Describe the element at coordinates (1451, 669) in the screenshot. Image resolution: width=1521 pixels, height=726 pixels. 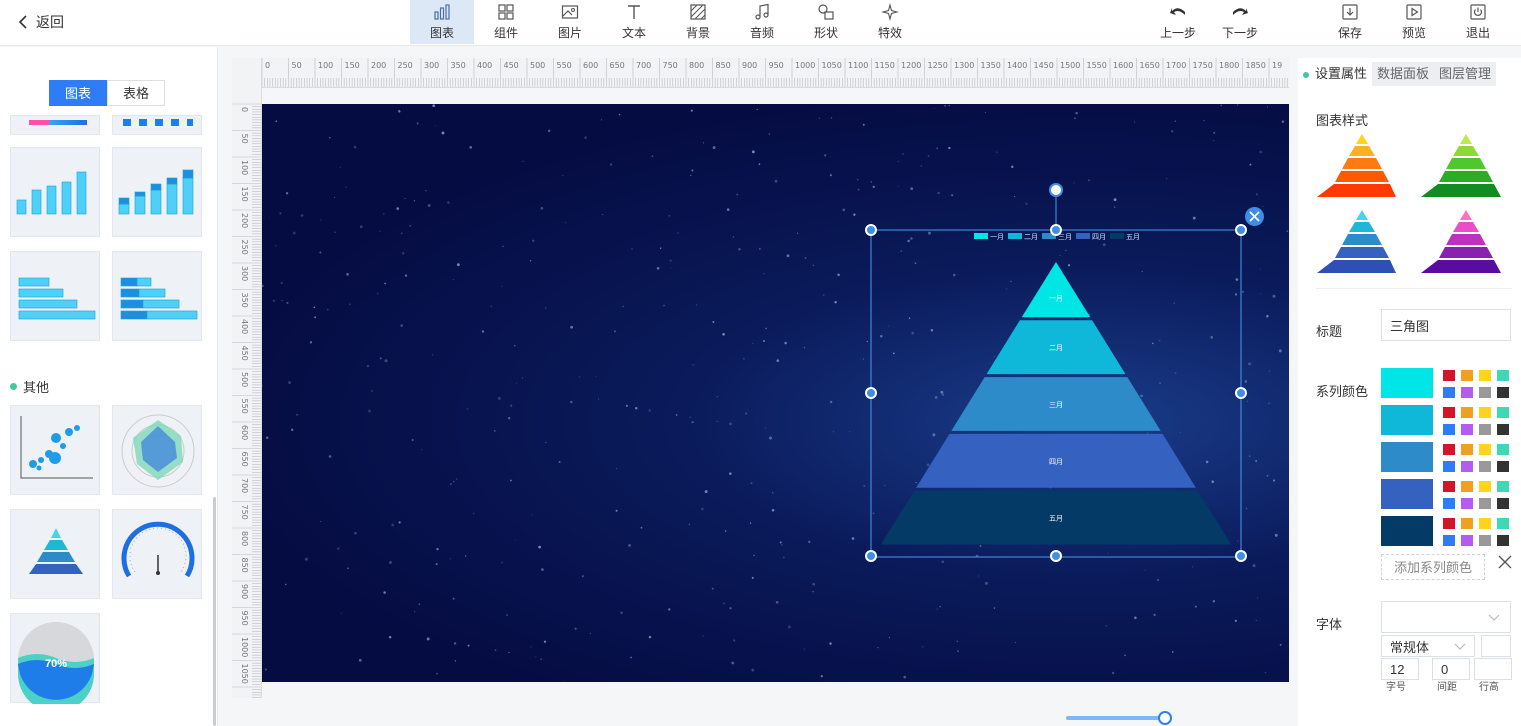
I see `letter-spacing-input: 0` at that location.